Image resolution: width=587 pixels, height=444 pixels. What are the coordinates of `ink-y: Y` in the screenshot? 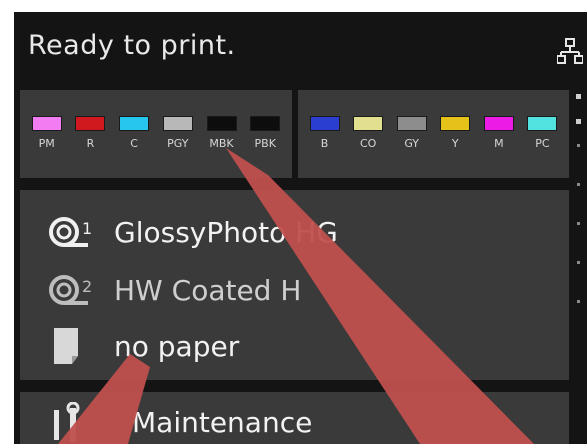 It's located at (455, 133).